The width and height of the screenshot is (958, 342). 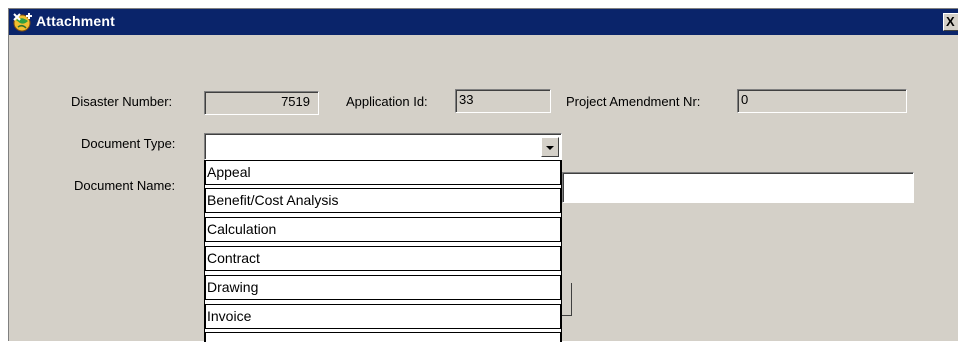 What do you see at coordinates (23, 22) in the screenshot?
I see `globe-plus-icon` at bounding box center [23, 22].